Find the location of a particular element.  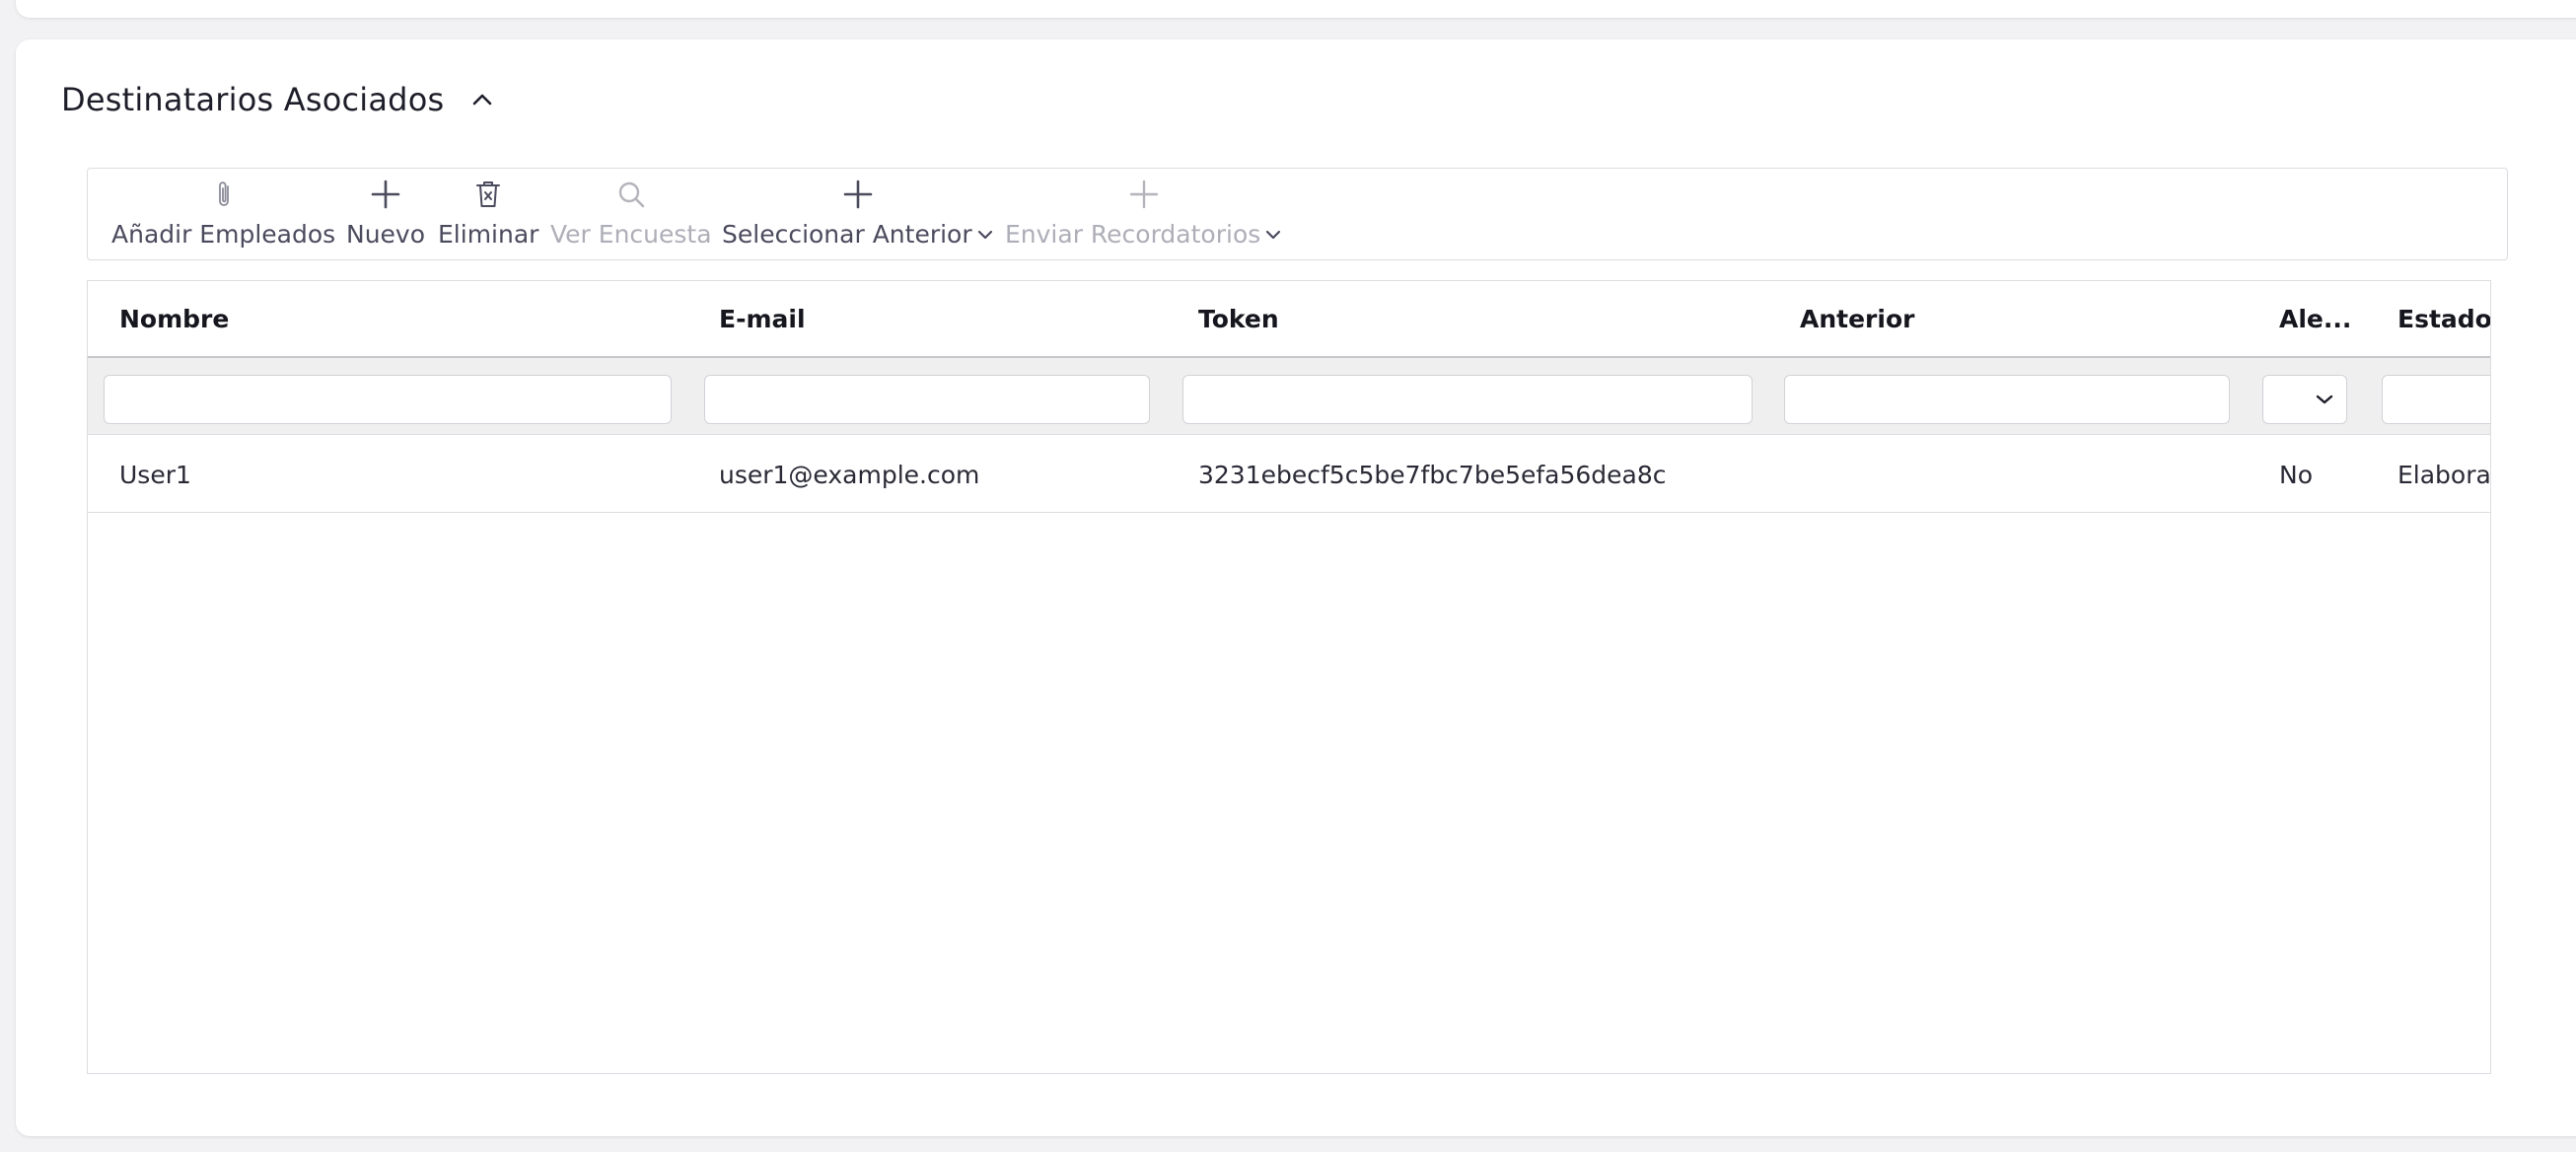

grid-filter-row is located at coordinates (1289, 396).